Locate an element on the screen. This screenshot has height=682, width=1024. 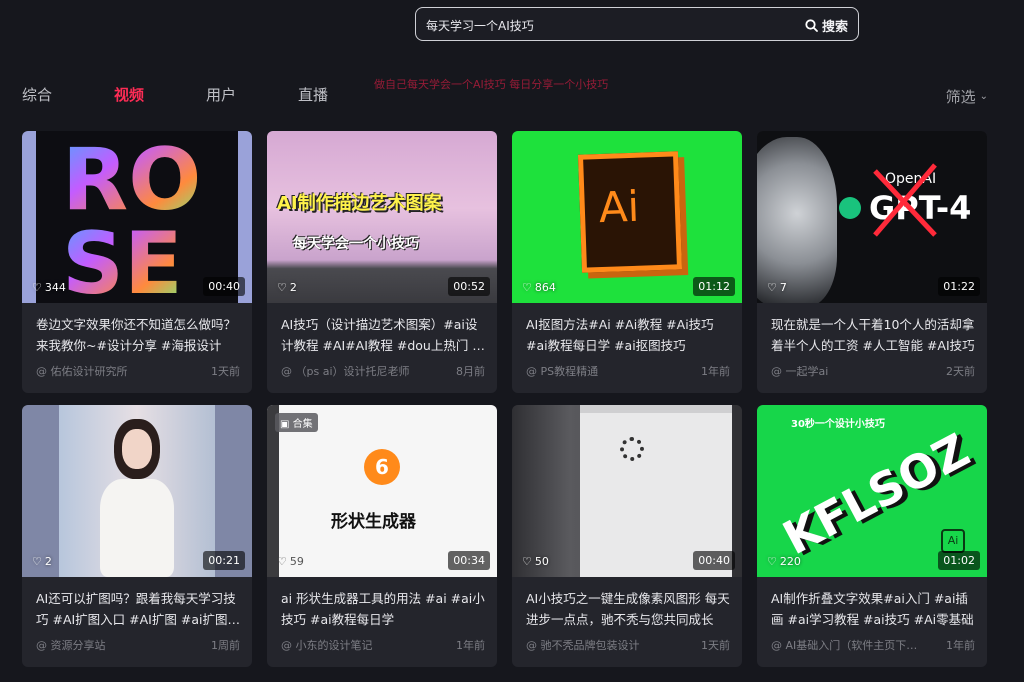
video-author: @ 驰不秃品牌包装设计 is located at coordinates (583, 645).